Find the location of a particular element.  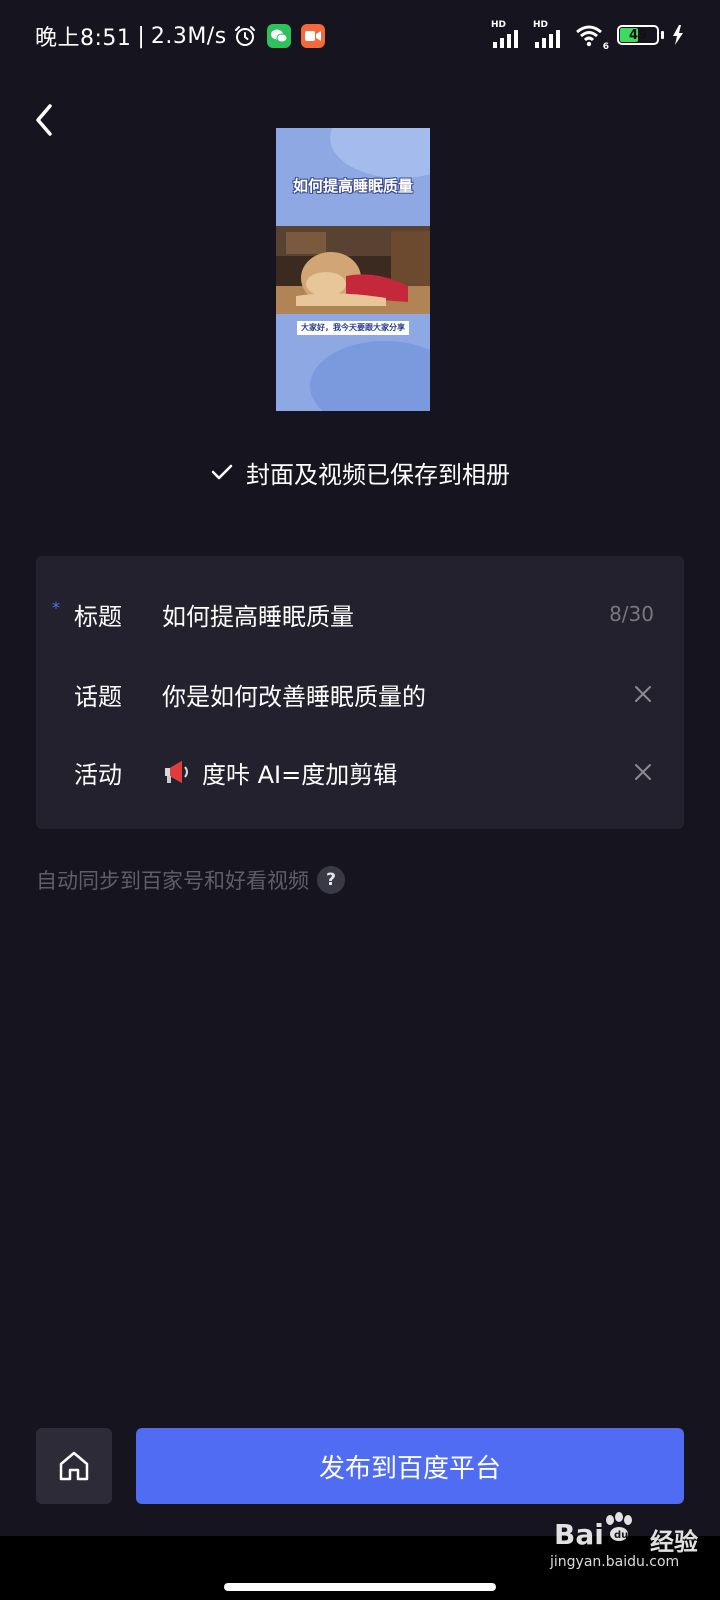

cover-caption: 大家好，我今天要跟大家分享 is located at coordinates (353, 328).